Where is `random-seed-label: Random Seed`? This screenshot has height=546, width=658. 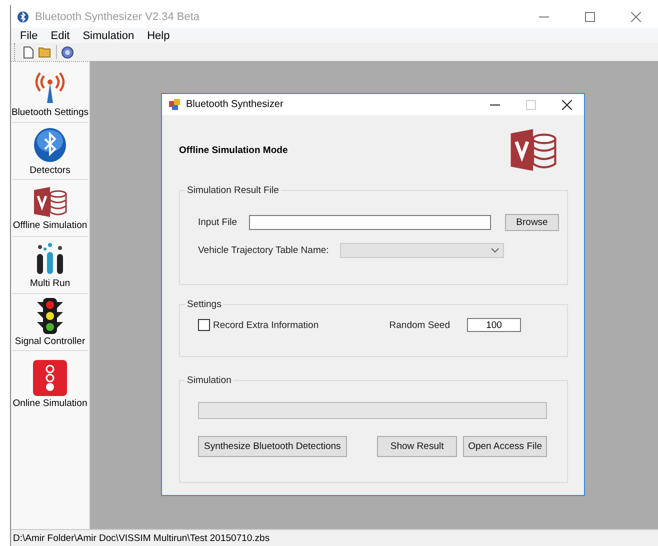
random-seed-label: Random Seed is located at coordinates (419, 325).